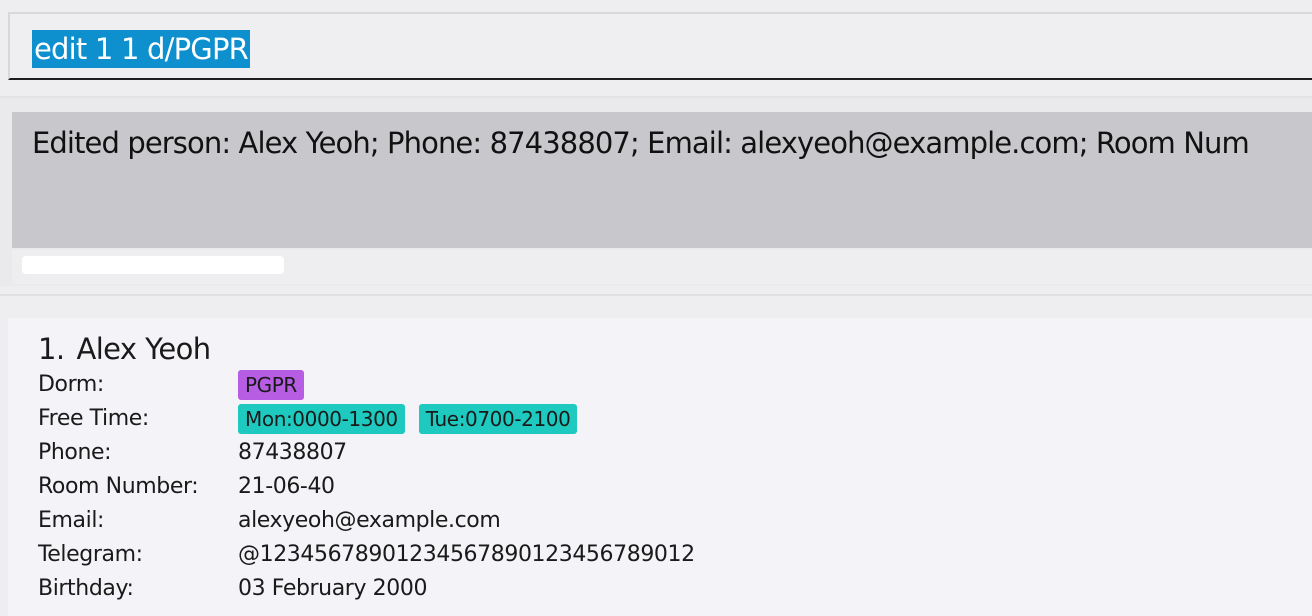 This screenshot has width=1312, height=616. Describe the element at coordinates (656, 295) in the screenshot. I see `panel-divider` at that location.